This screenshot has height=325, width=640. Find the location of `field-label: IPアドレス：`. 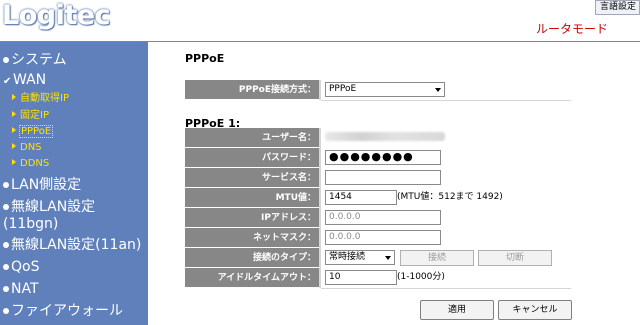

field-label: IPアドレス： is located at coordinates (252, 218).